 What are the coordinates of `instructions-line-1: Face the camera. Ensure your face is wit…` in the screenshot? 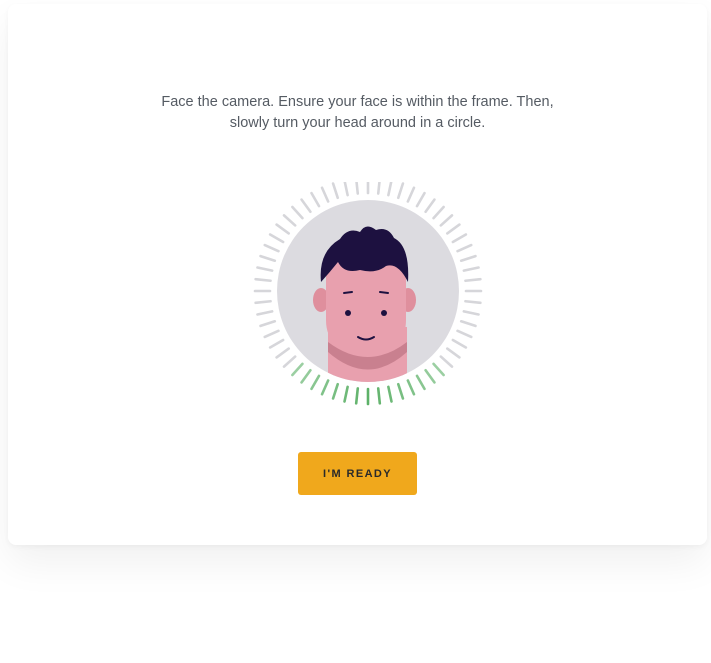 It's located at (357, 102).